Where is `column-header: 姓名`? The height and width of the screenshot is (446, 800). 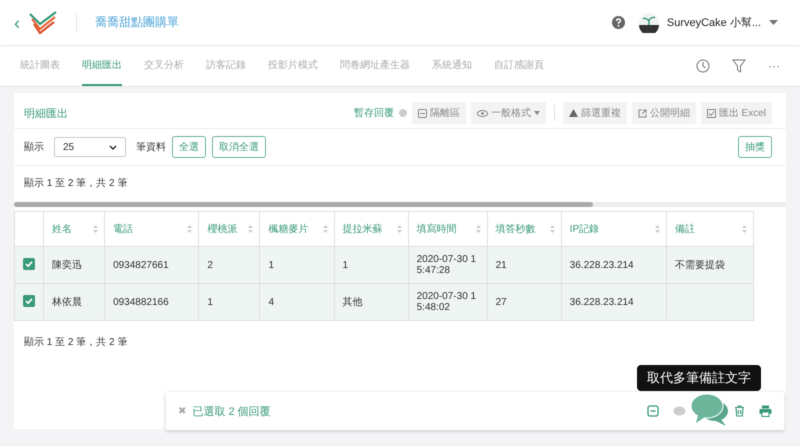
column-header: 姓名 is located at coordinates (74, 229).